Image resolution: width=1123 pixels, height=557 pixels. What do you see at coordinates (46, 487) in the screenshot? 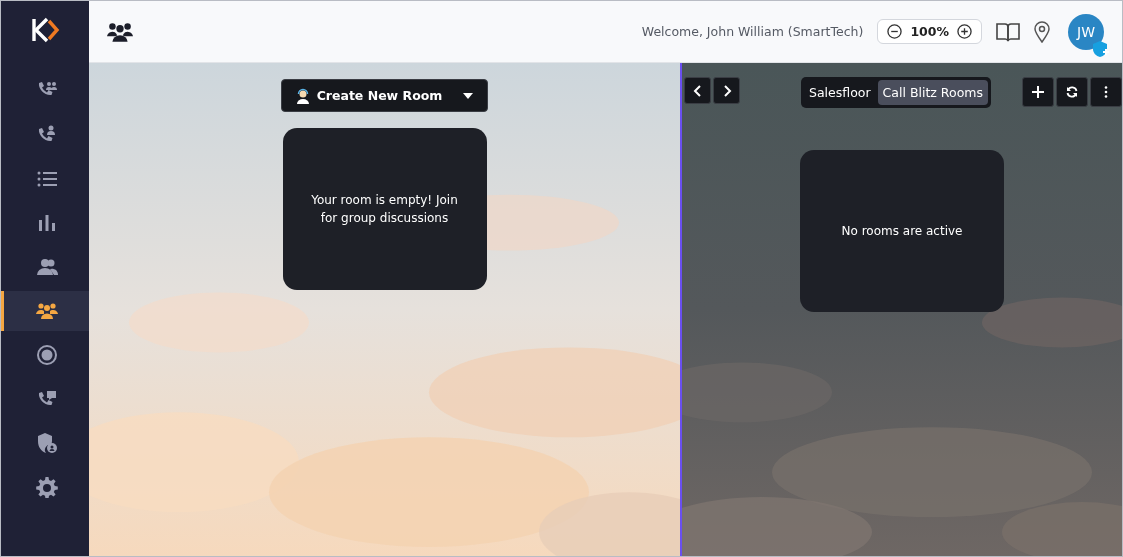
I see `gear-icon` at bounding box center [46, 487].